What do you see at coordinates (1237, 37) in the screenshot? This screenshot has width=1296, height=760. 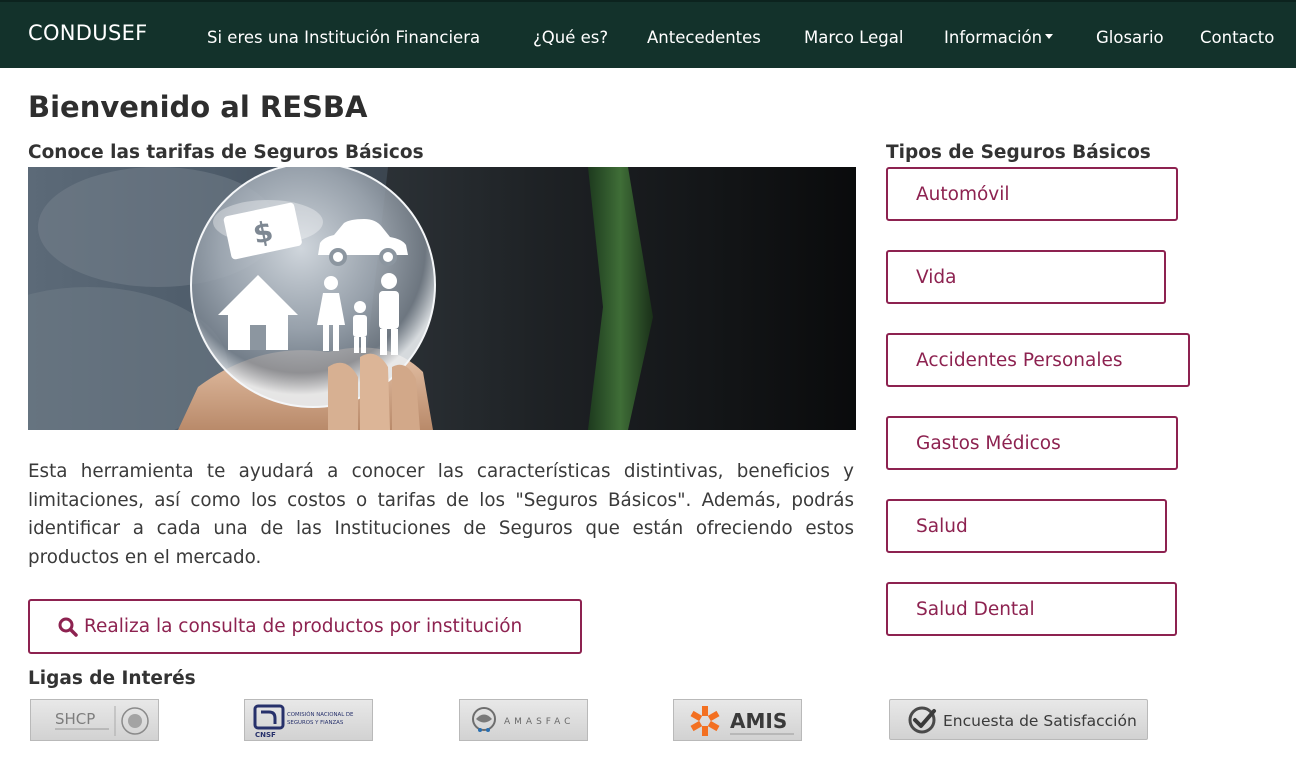 I see `nav-item-contacto: Contacto` at bounding box center [1237, 37].